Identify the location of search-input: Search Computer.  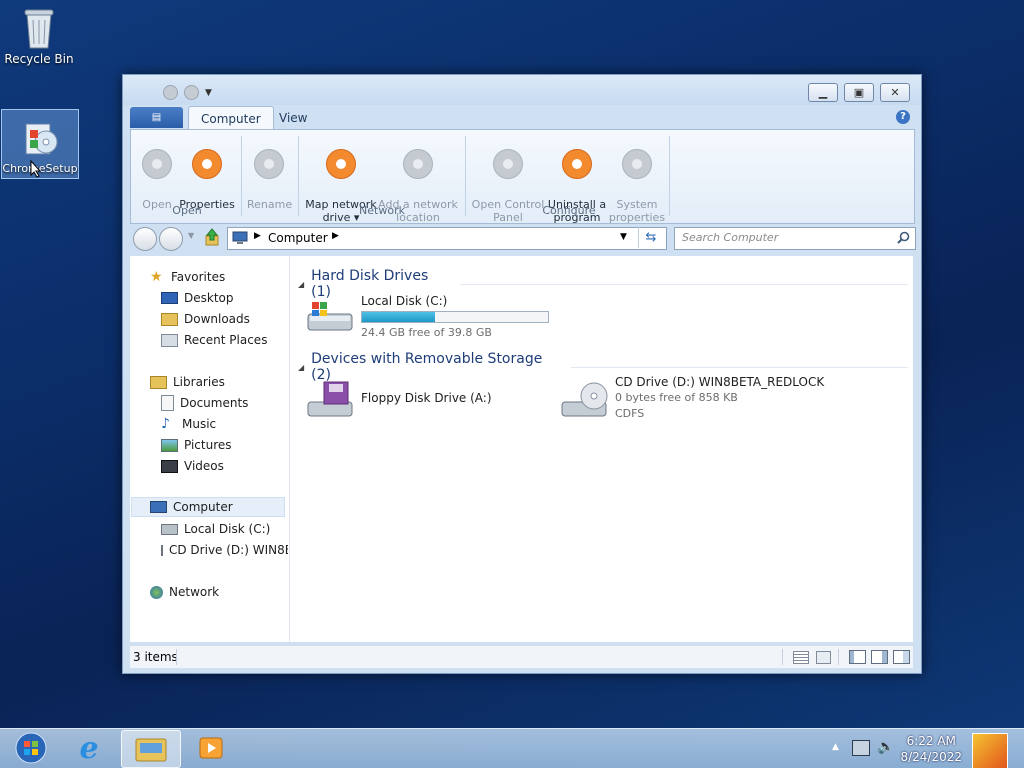
(795, 238).